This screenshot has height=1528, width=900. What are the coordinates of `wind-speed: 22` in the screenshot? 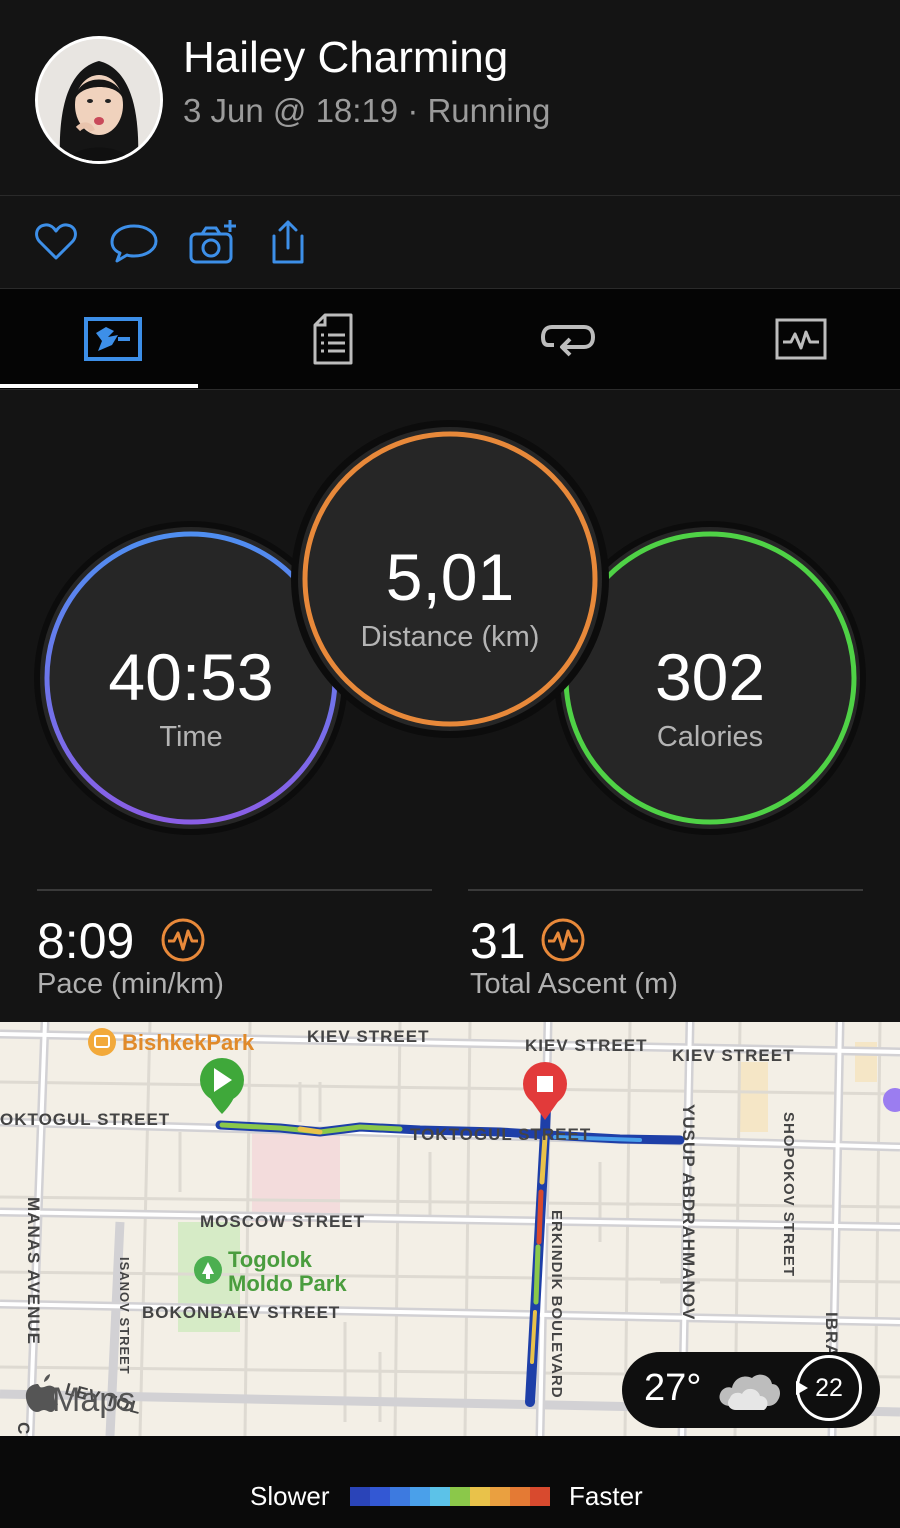 It's located at (829, 1388).